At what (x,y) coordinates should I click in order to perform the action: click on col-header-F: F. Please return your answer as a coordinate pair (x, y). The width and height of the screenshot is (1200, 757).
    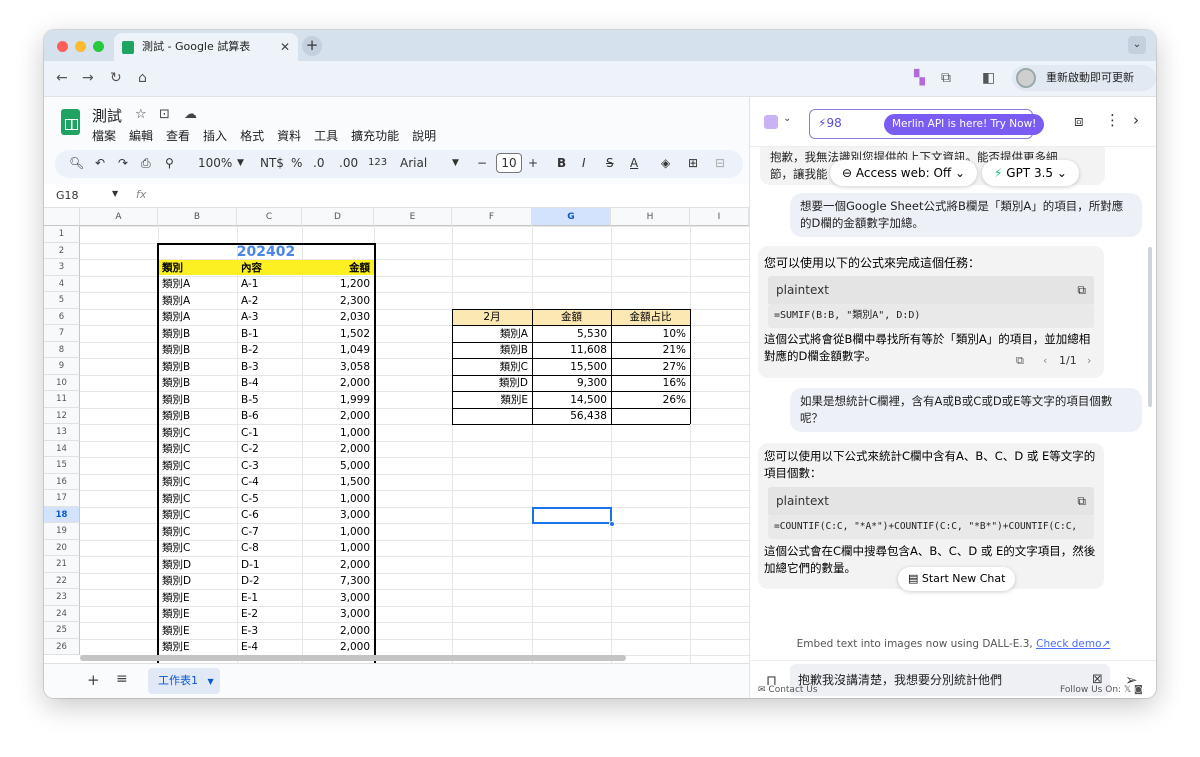
    Looking at the image, I should click on (492, 217).